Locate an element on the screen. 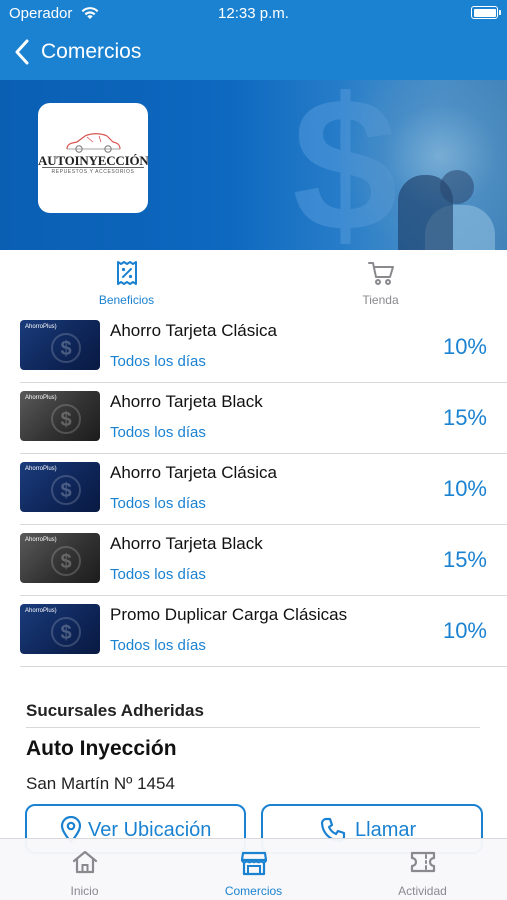  tab-label: Beneficios is located at coordinates (126, 300).